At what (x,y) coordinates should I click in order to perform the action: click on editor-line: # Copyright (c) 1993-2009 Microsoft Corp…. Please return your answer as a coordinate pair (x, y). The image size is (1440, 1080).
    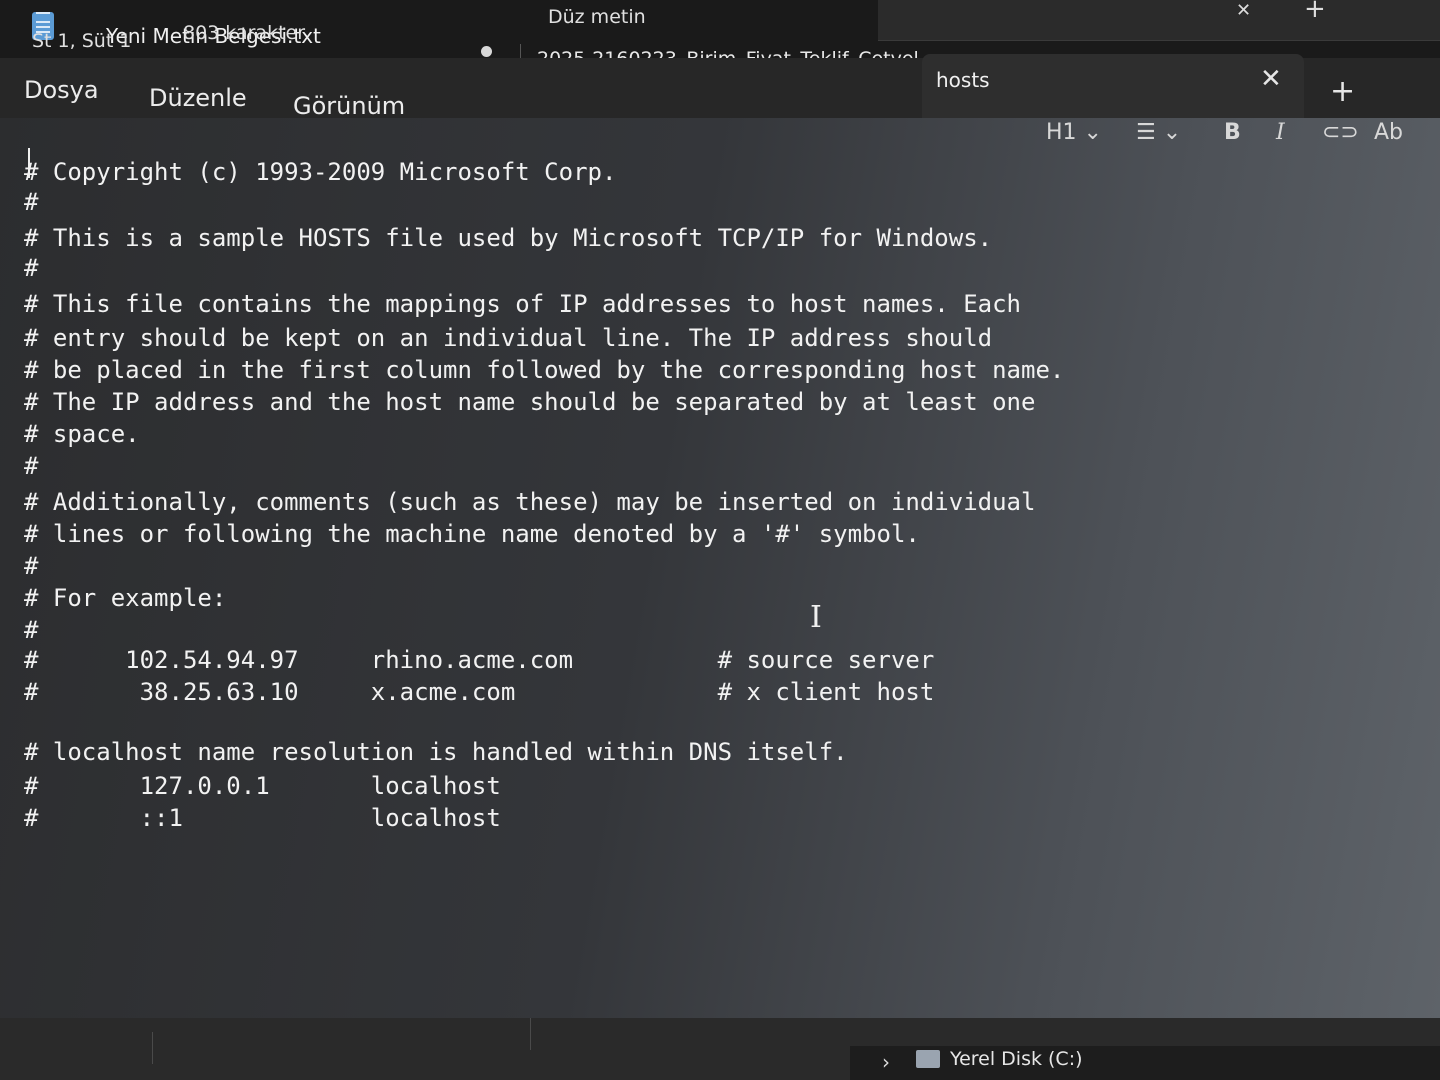
    Looking at the image, I should click on (320, 172).